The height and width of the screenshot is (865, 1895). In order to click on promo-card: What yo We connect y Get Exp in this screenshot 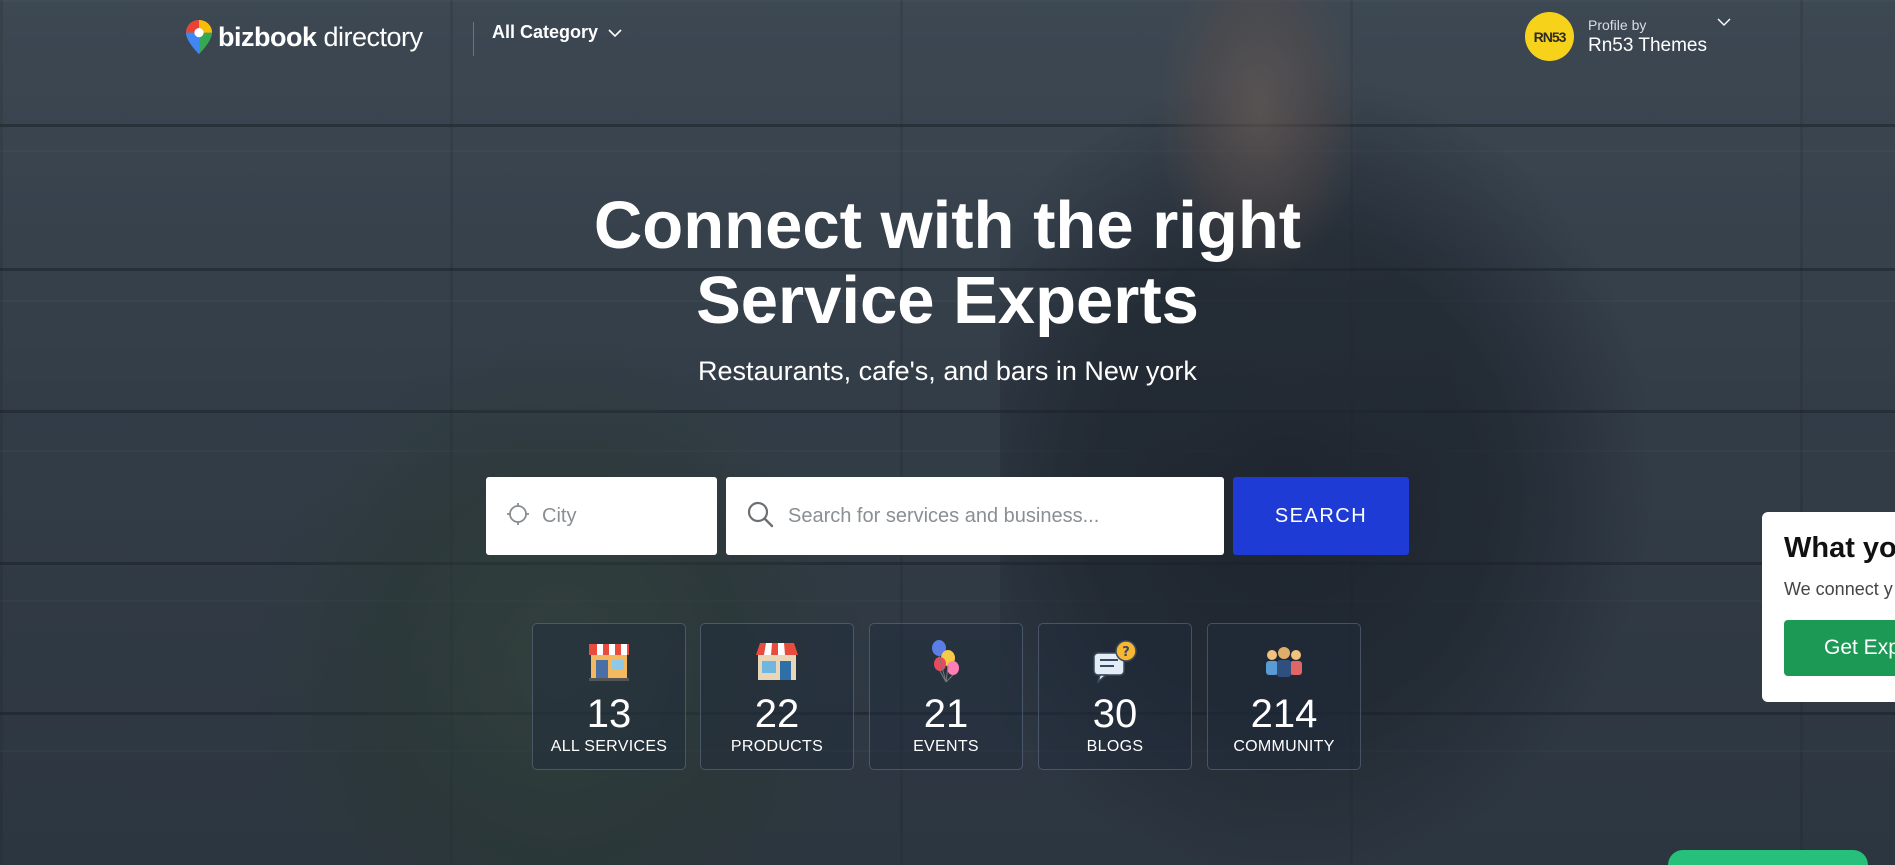, I will do `click(1828, 607)`.